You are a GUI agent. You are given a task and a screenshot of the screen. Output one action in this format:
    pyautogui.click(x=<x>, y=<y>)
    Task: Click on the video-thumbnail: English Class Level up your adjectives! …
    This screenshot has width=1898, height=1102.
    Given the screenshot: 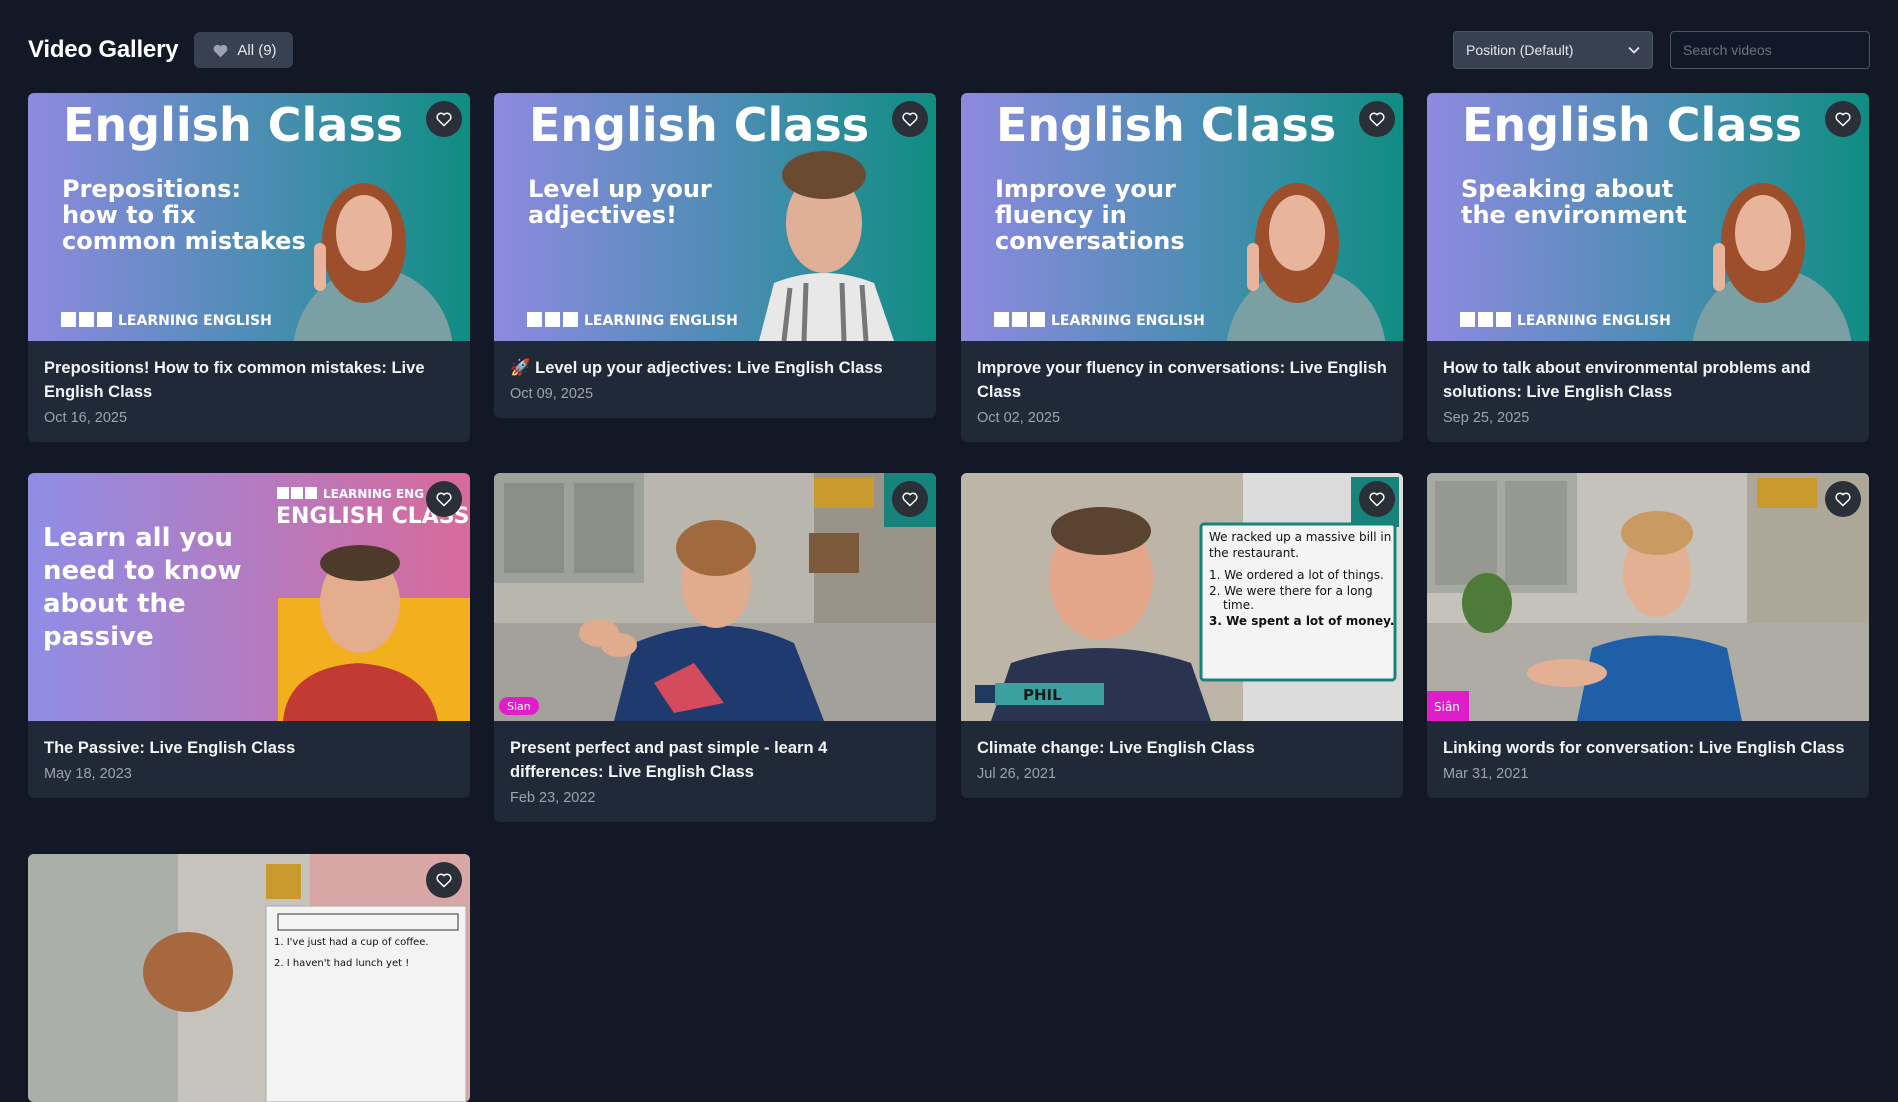 What is the action you would take?
    pyautogui.click(x=715, y=217)
    